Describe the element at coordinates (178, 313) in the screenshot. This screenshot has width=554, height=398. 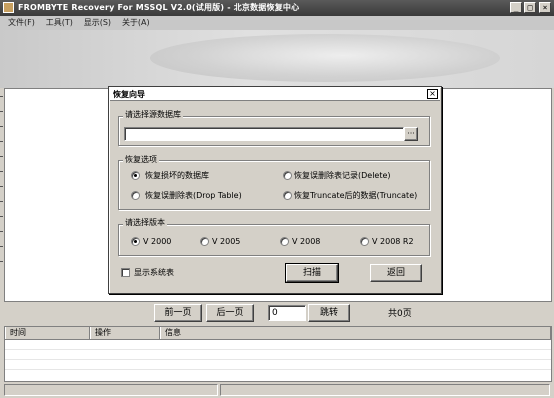
I see `prev-page-button: 前一页` at that location.